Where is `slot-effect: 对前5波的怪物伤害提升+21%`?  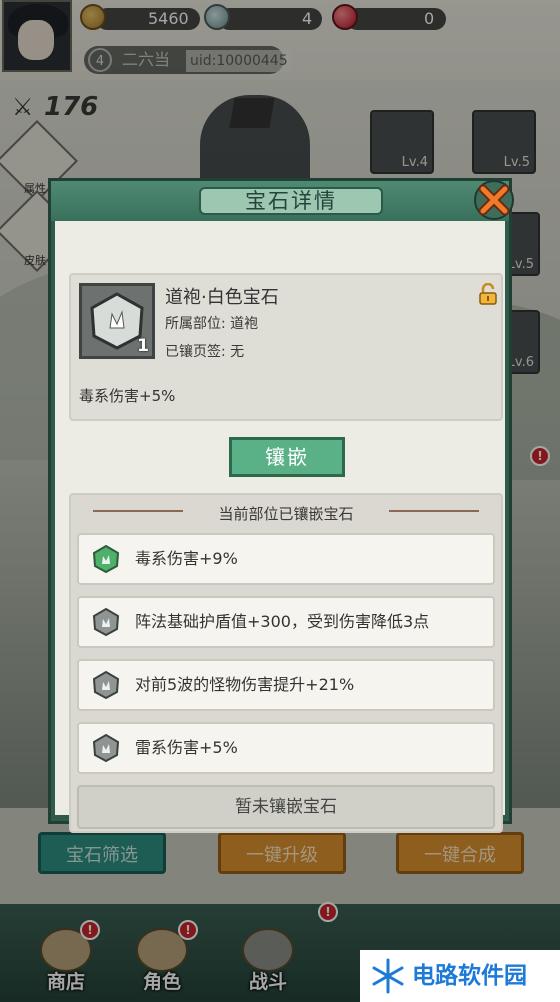
slot-effect: 对前5波的怪物伤害提升+21% is located at coordinates (245, 684).